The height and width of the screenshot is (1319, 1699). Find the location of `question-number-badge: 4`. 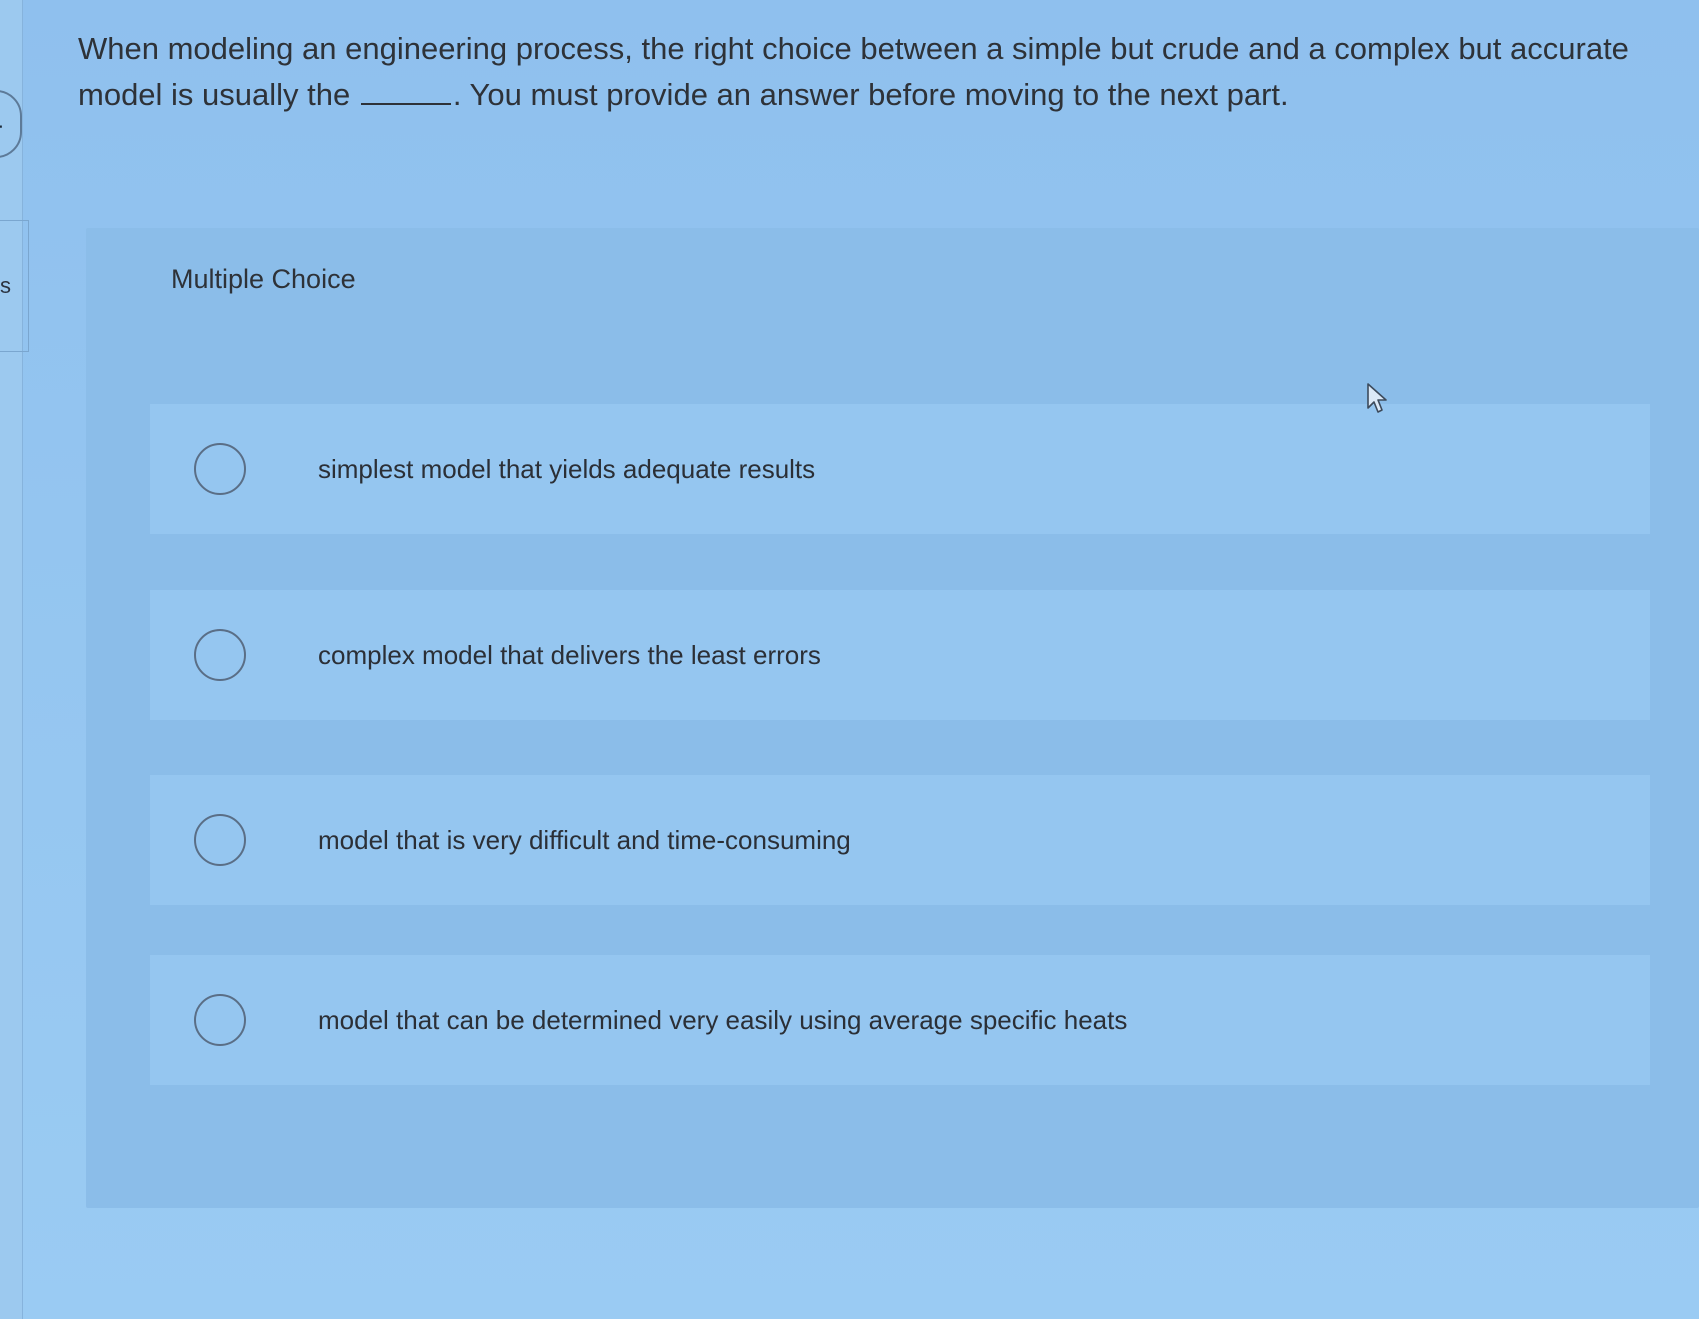

question-number-badge: 4 is located at coordinates (11, 124).